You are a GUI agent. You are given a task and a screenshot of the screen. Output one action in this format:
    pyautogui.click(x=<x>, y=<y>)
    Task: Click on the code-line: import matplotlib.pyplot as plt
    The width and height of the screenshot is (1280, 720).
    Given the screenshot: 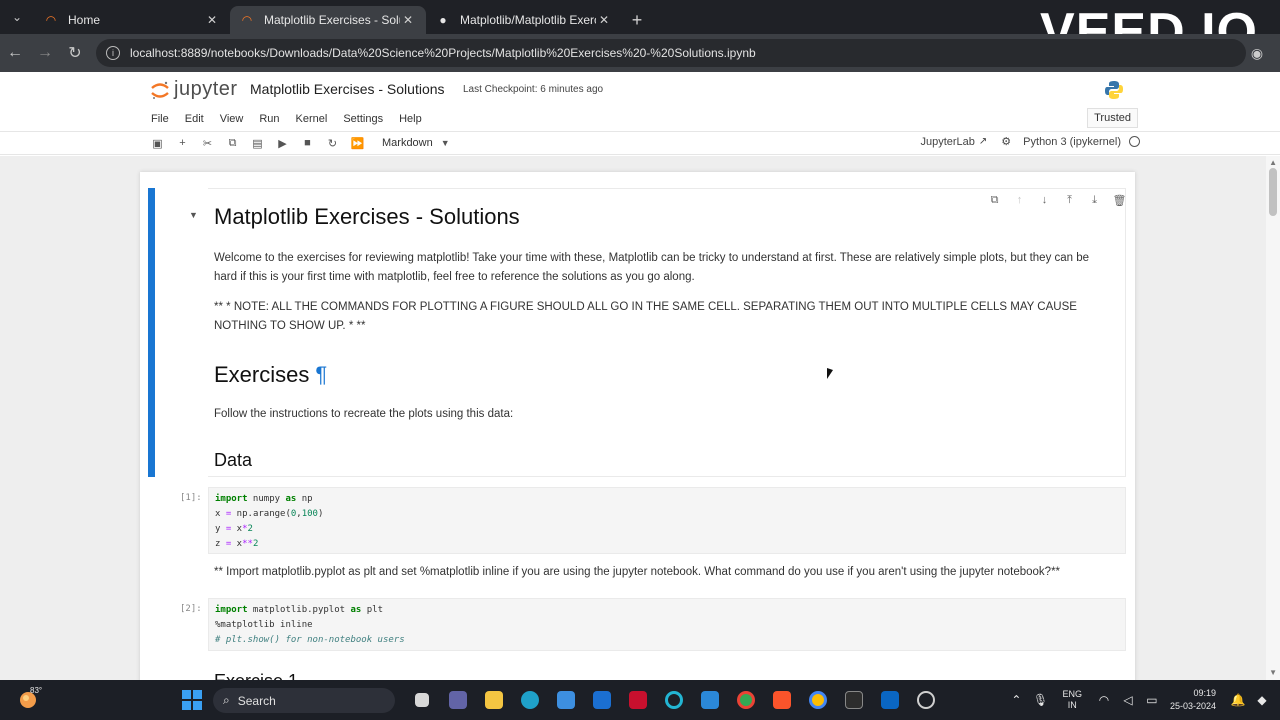 What is the action you would take?
    pyautogui.click(x=299, y=610)
    